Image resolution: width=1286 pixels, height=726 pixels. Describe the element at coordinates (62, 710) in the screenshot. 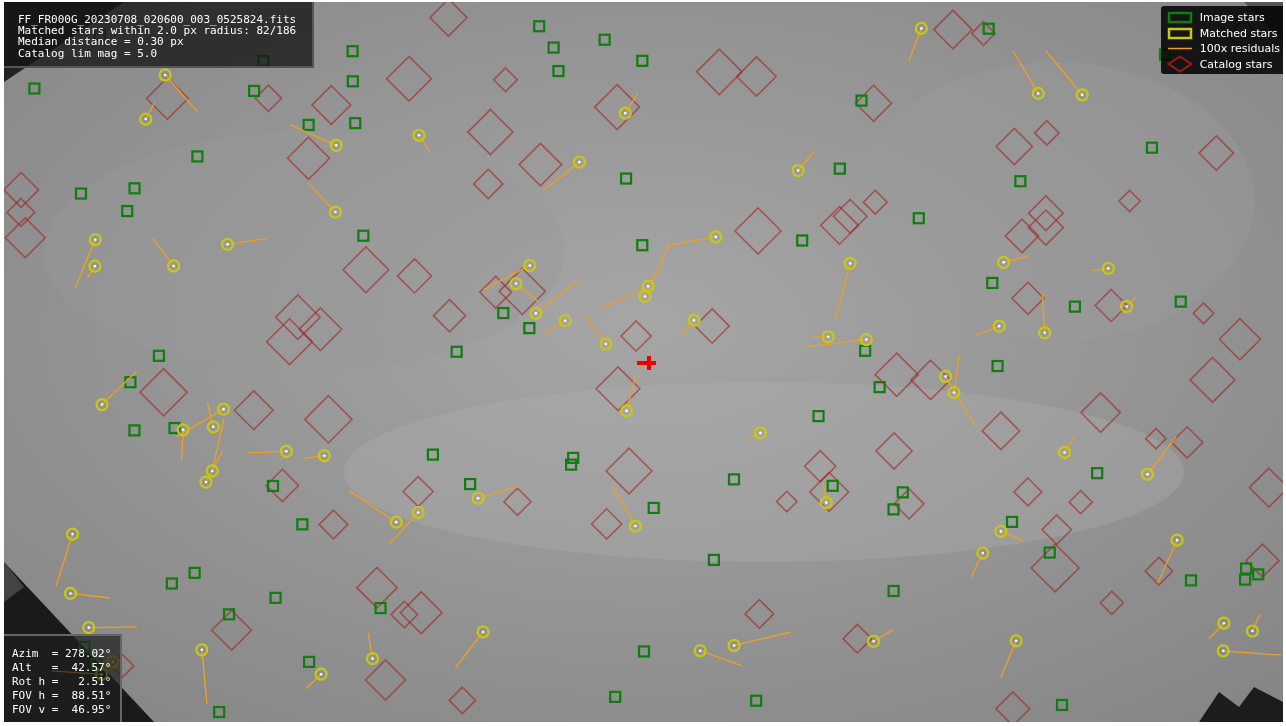

I see `pointing-text: FOV v = 46.95°` at that location.